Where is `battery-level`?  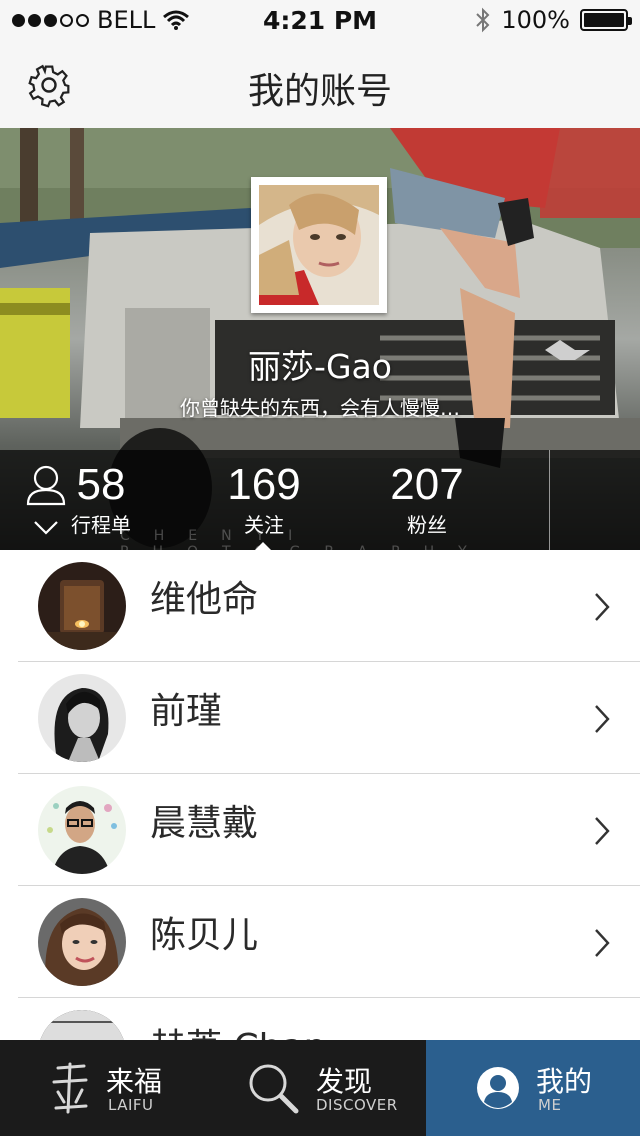 battery-level is located at coordinates (604, 20).